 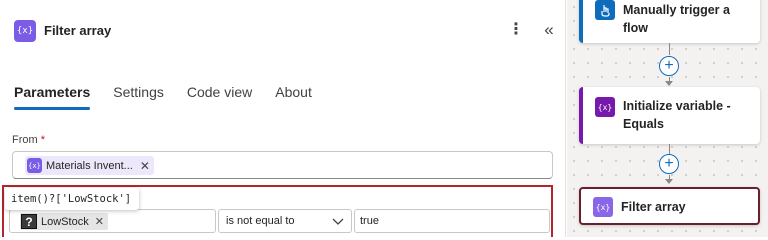 What do you see at coordinates (78, 30) in the screenshot?
I see `panel-title: Filter array` at bounding box center [78, 30].